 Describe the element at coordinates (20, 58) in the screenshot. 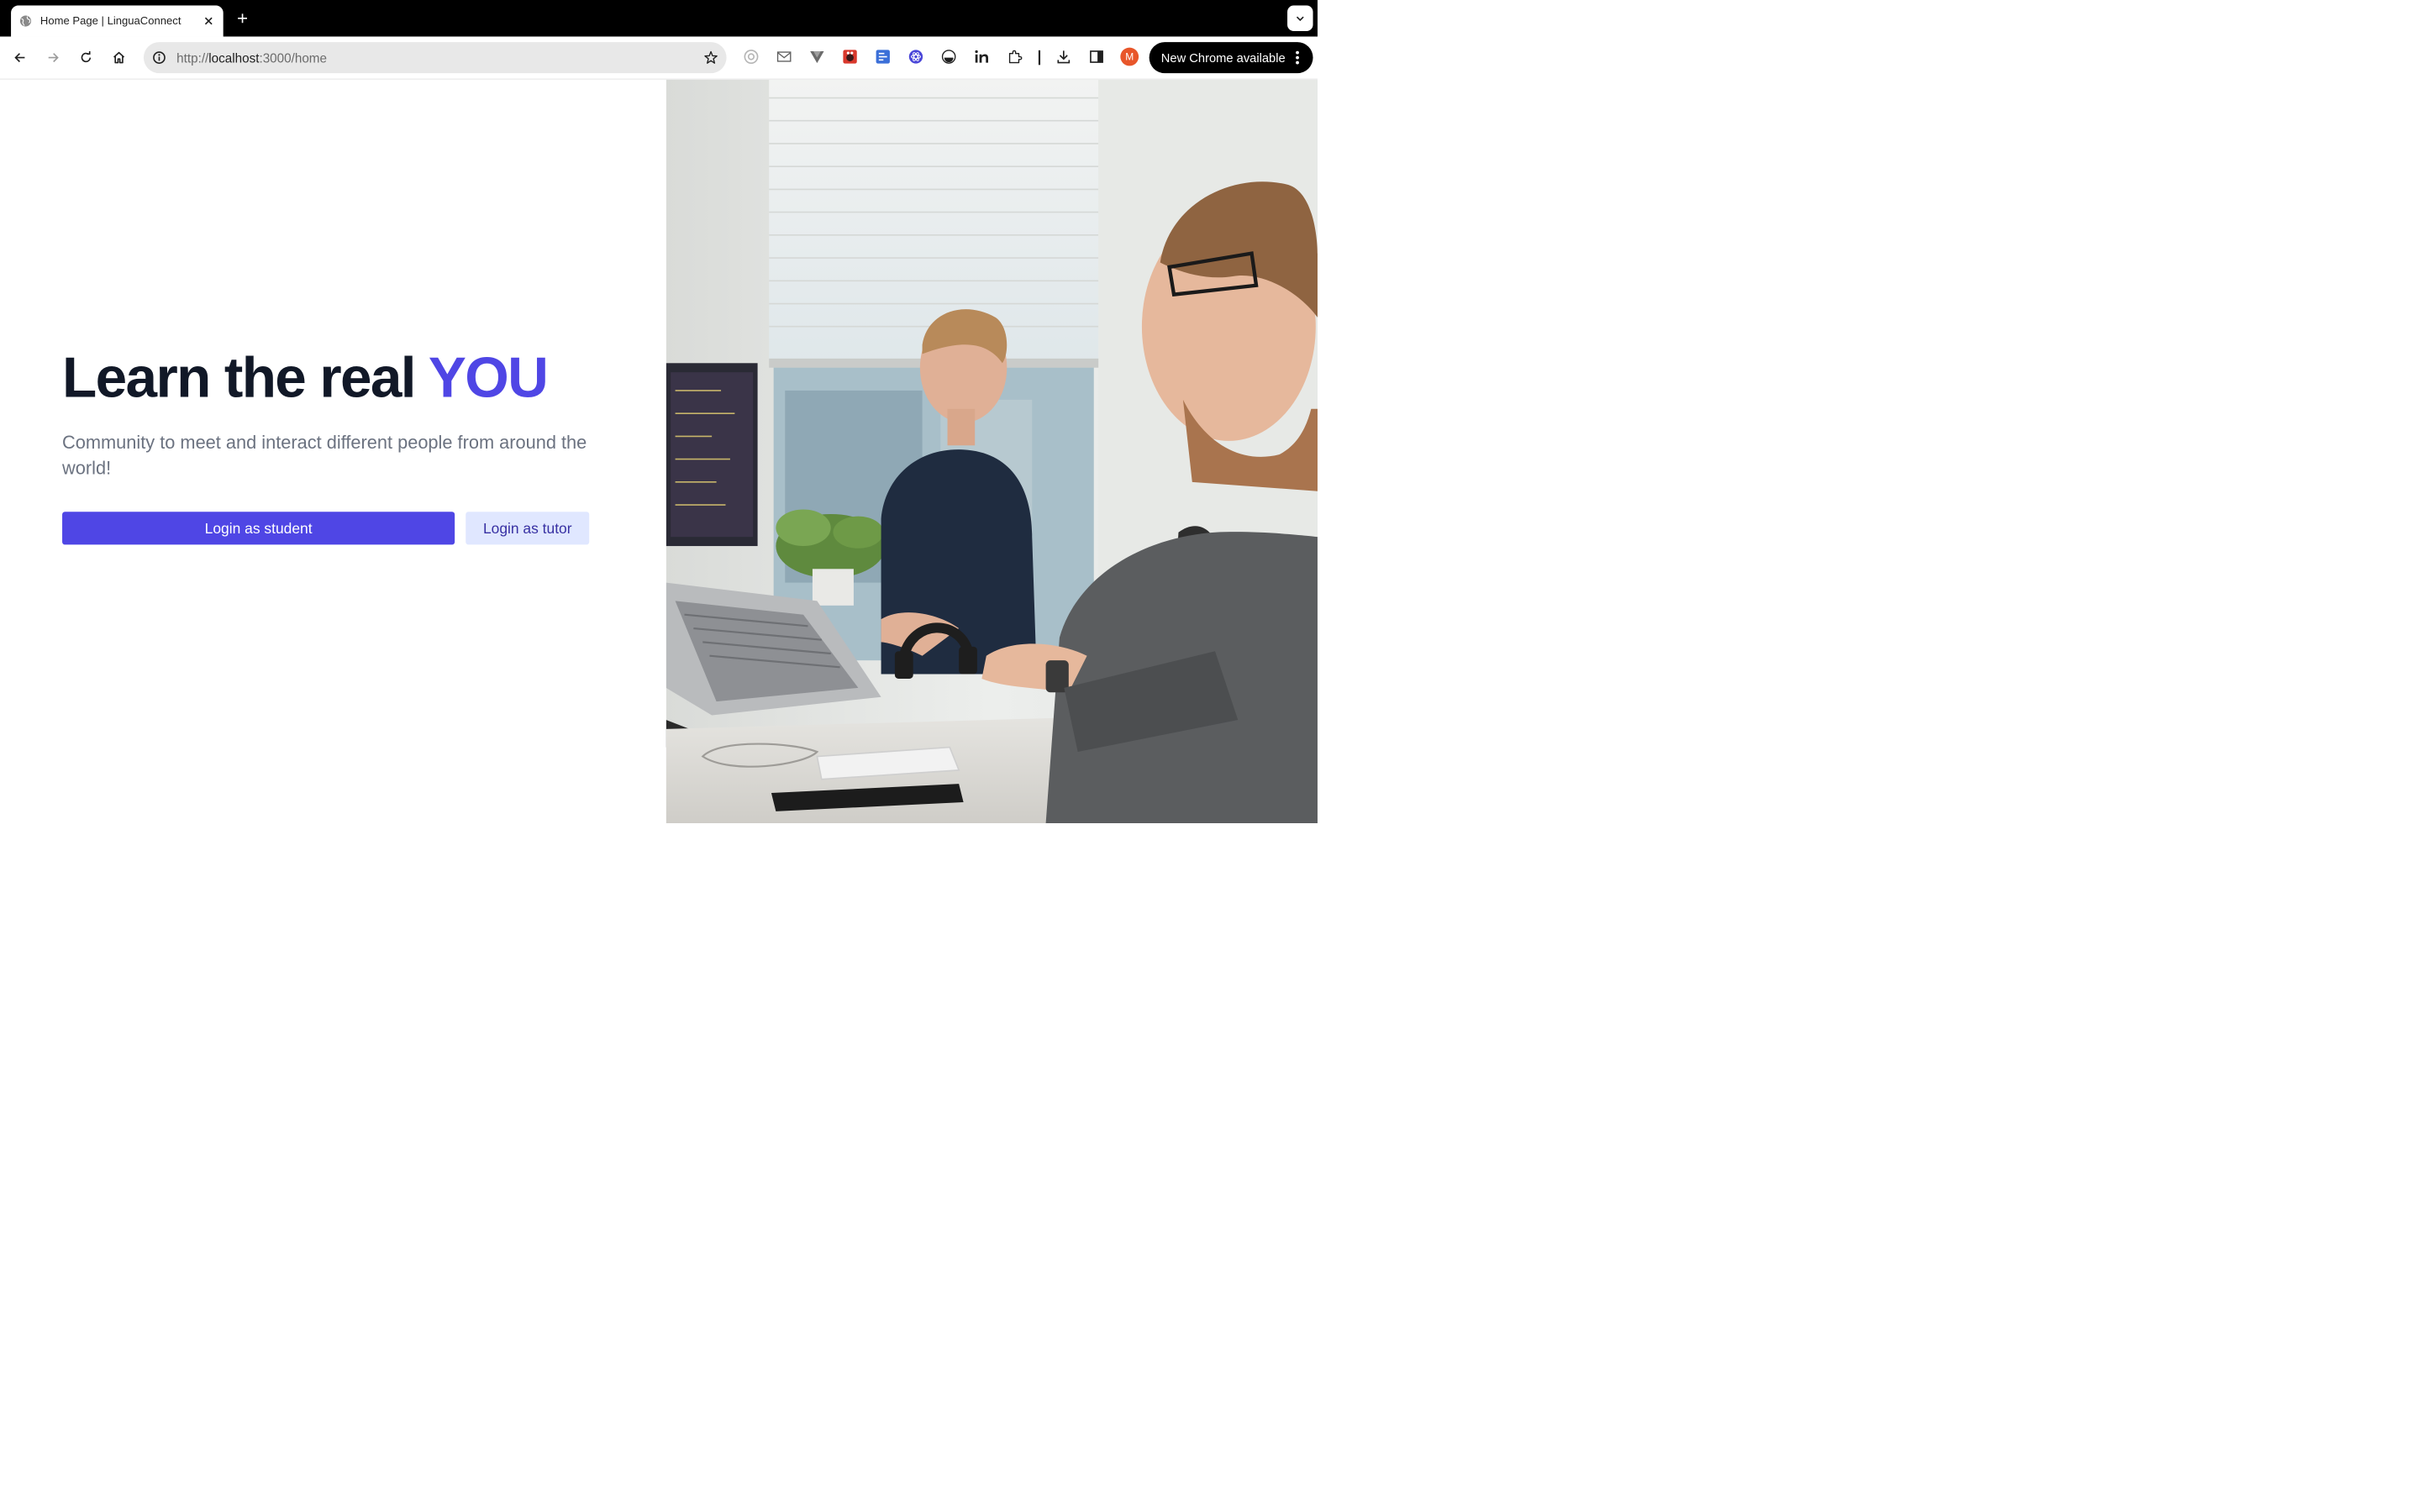

I see `back-arrow-icon` at that location.